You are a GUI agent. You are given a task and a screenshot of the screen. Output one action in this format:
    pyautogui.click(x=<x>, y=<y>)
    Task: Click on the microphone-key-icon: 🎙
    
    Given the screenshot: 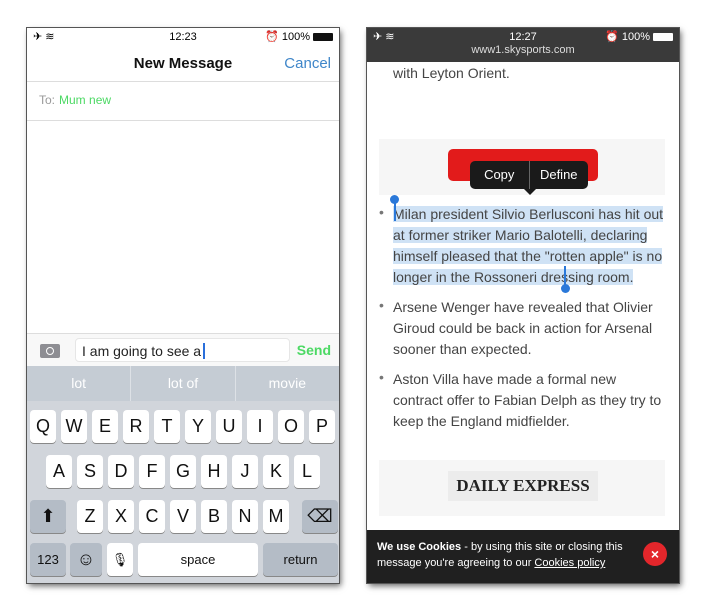 What is the action you would take?
    pyautogui.click(x=120, y=559)
    